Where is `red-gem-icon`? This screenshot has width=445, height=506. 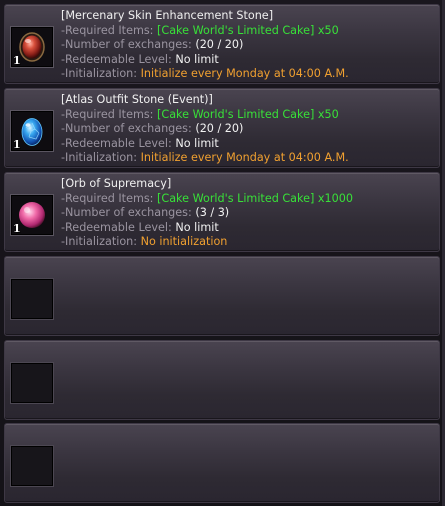 red-gem-icon is located at coordinates (32, 47).